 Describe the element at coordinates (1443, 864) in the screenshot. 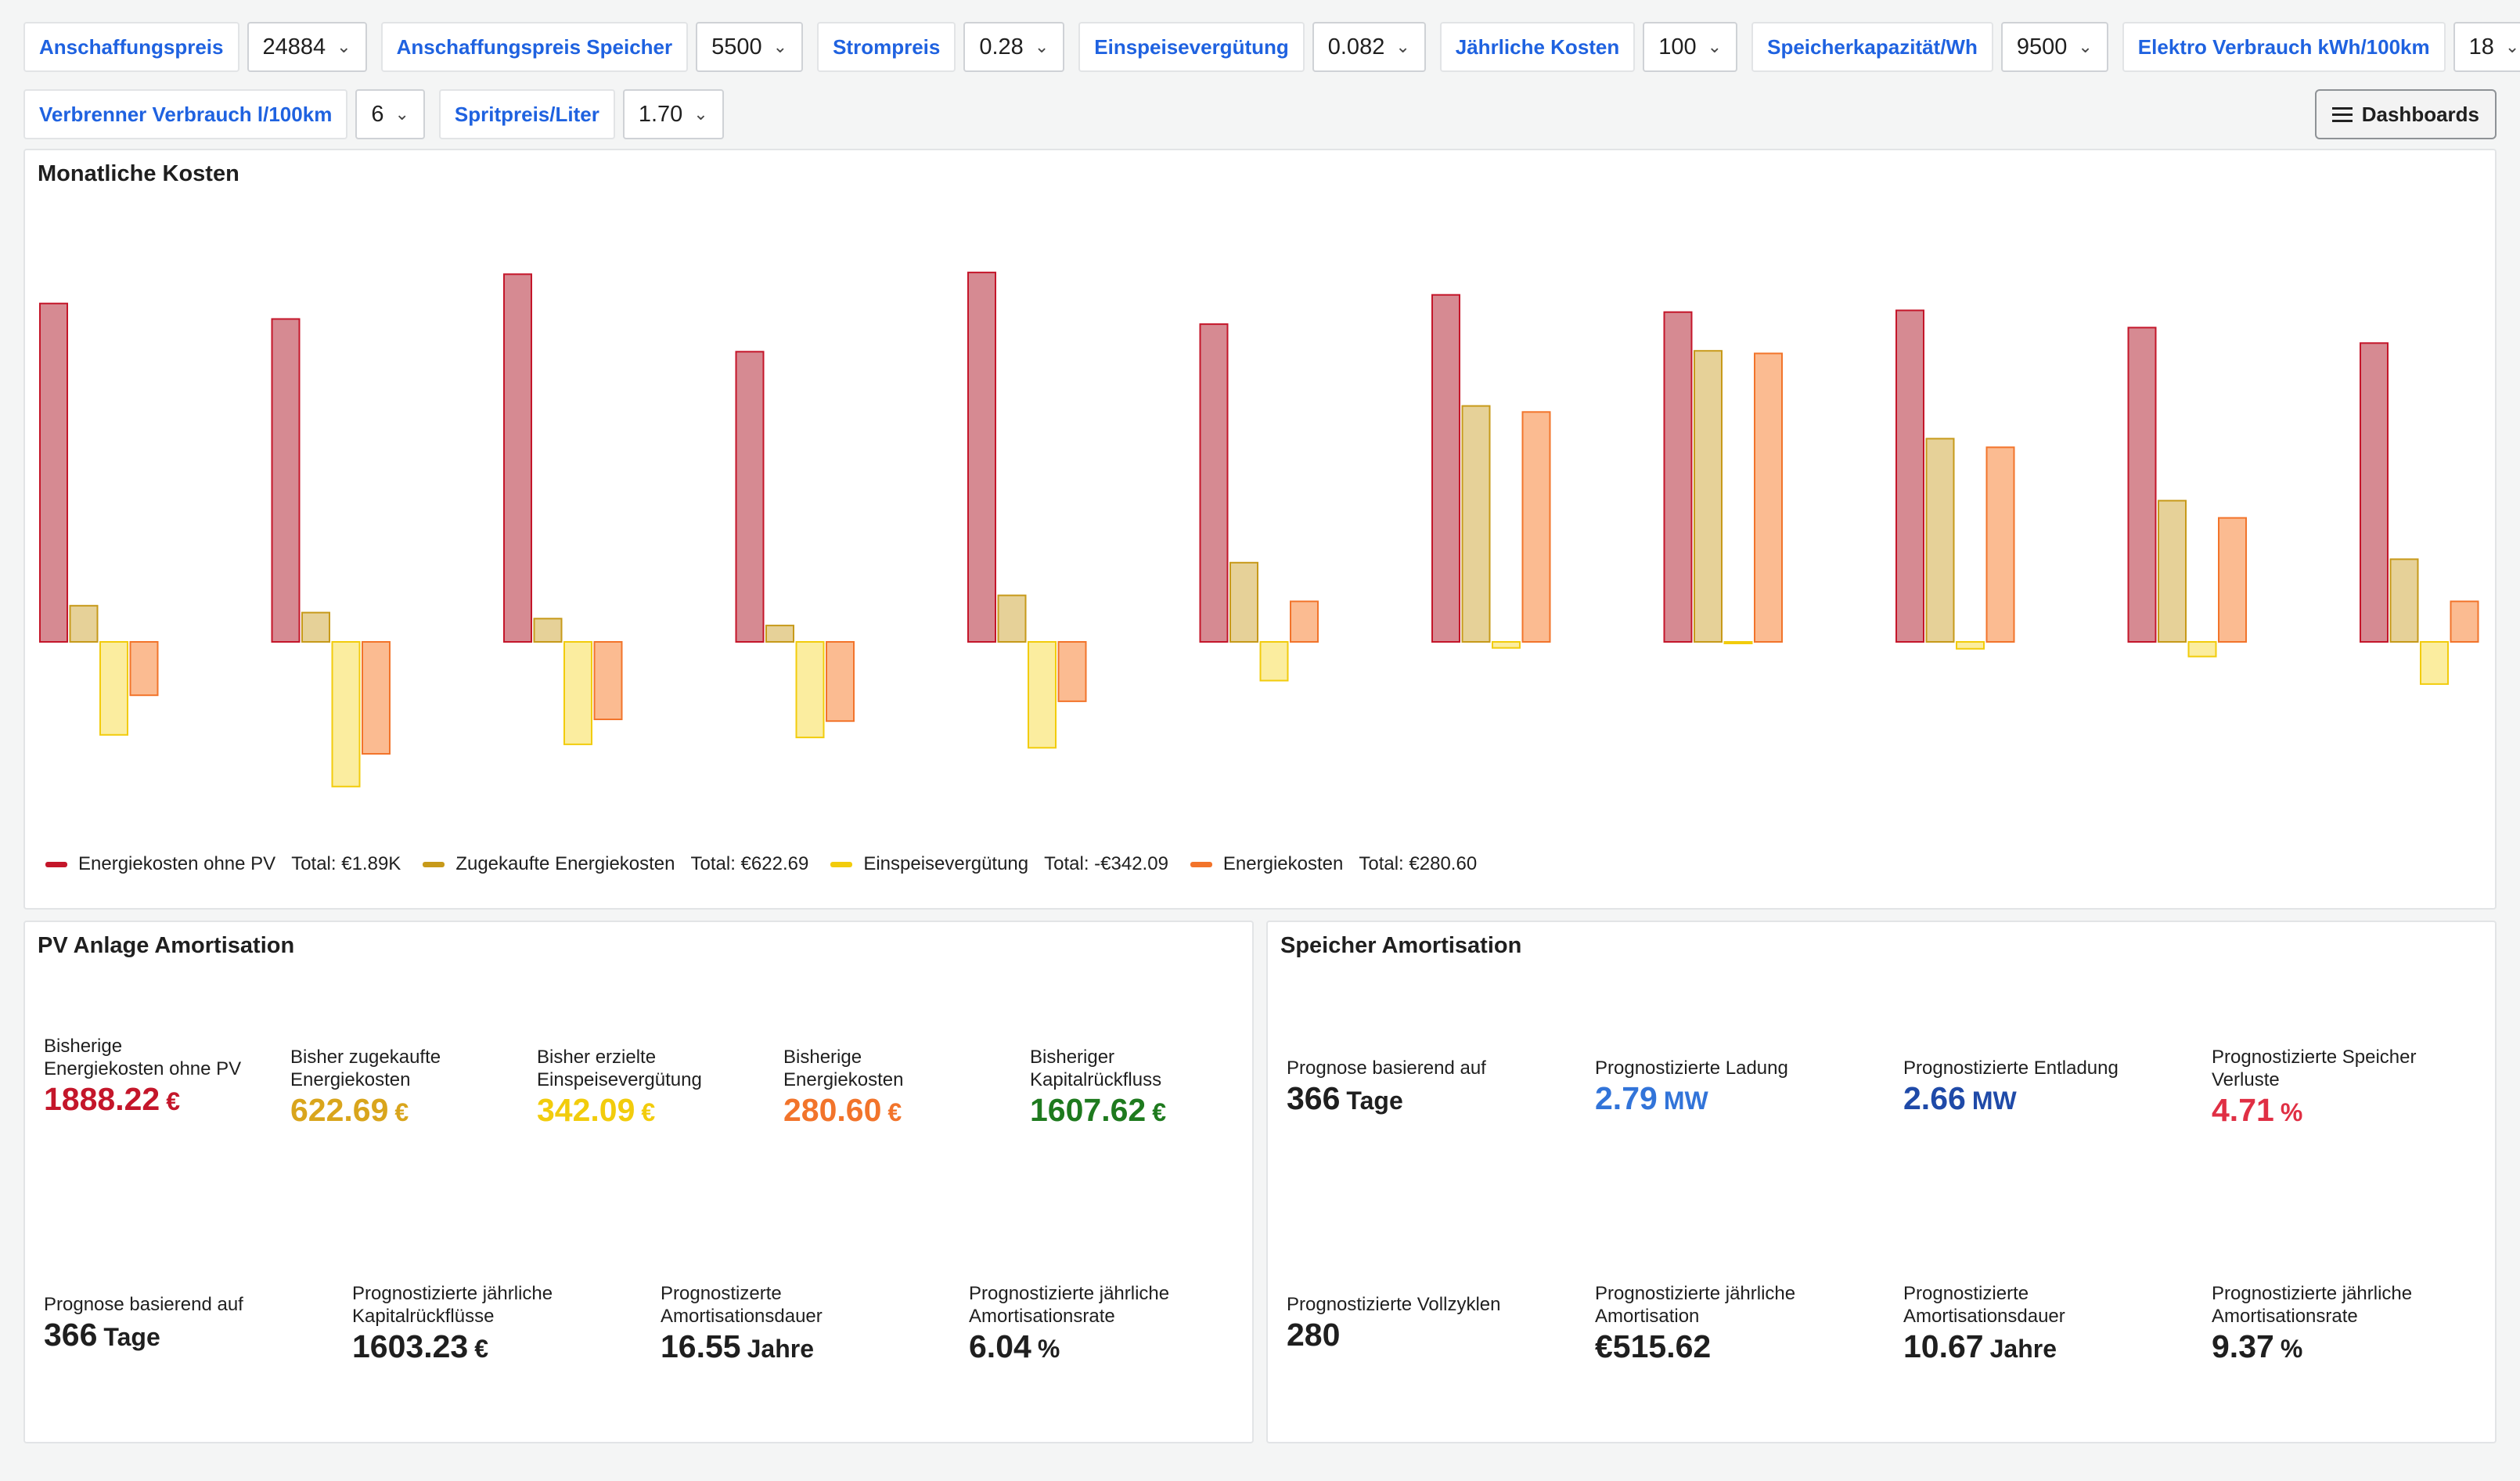

I see `legend-total-value: €280.60` at that location.